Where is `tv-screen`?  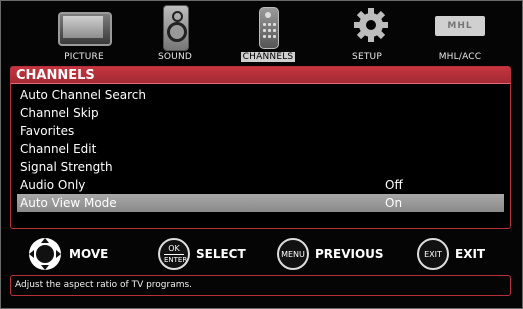 tv-screen is located at coordinates (83, 27).